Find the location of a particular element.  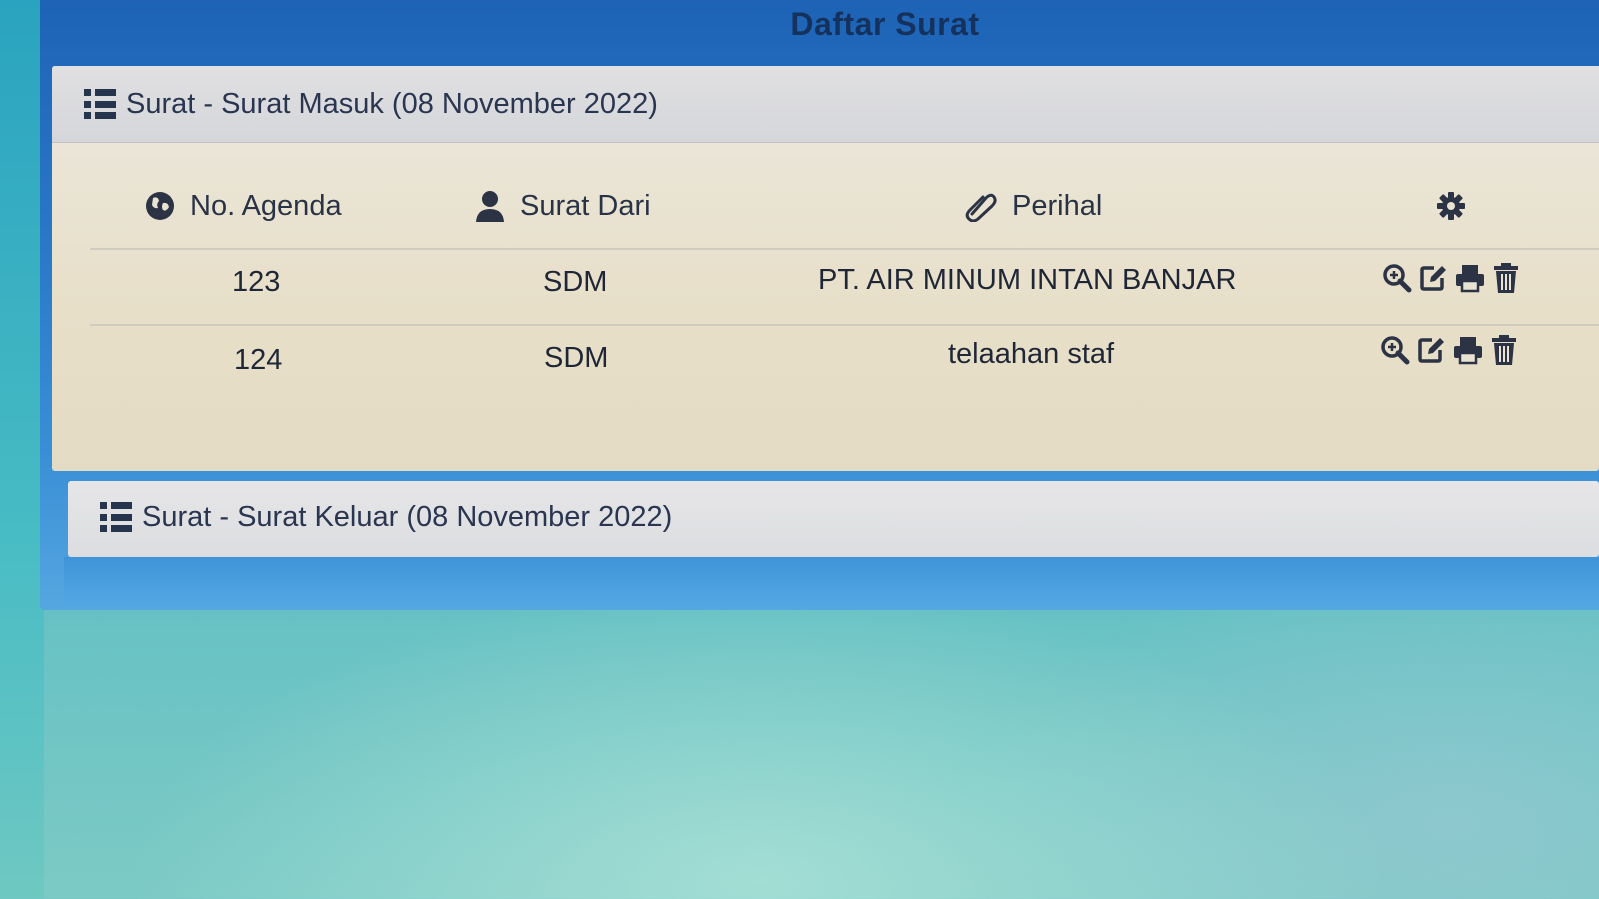

column-header-actions is located at coordinates (1451, 206).